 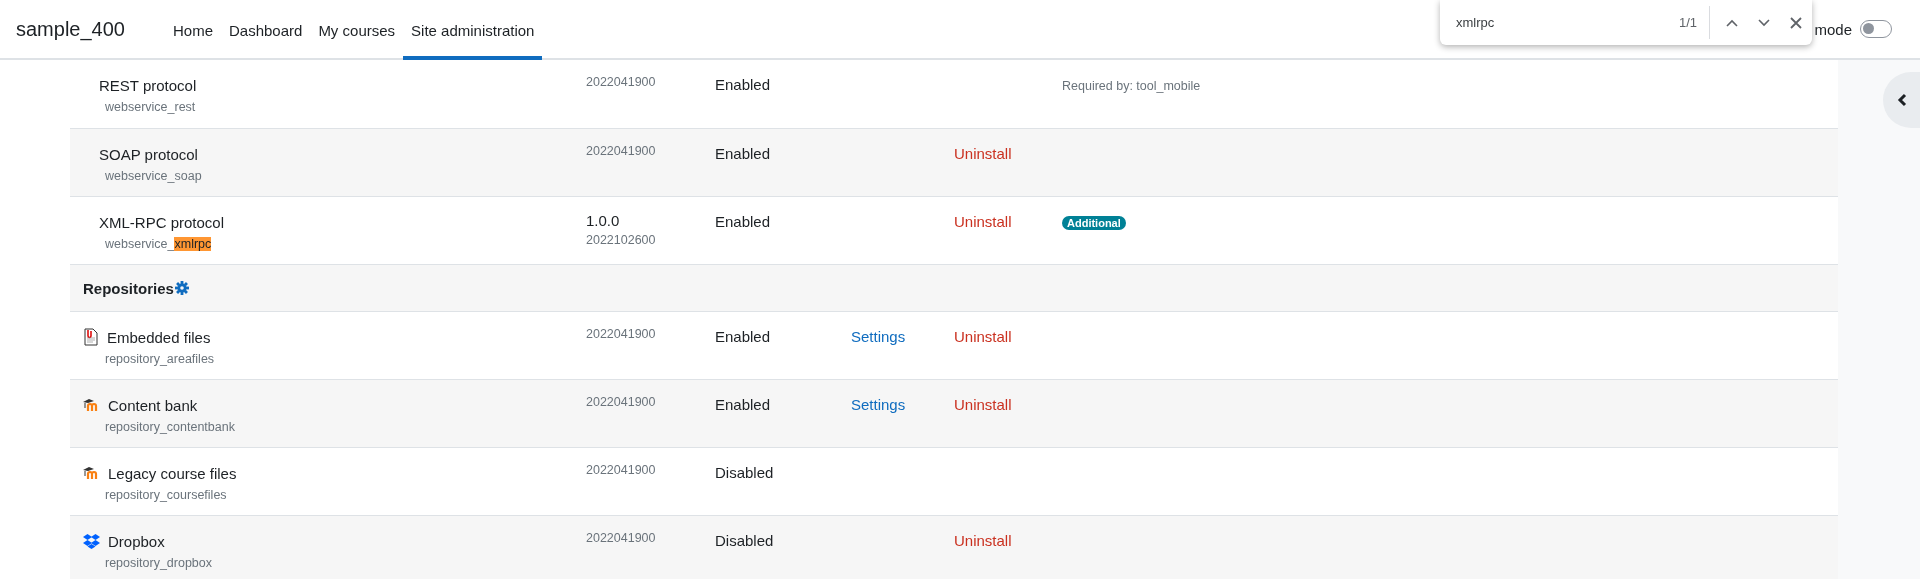 What do you see at coordinates (91, 541) in the screenshot?
I see `dropbox-icon` at bounding box center [91, 541].